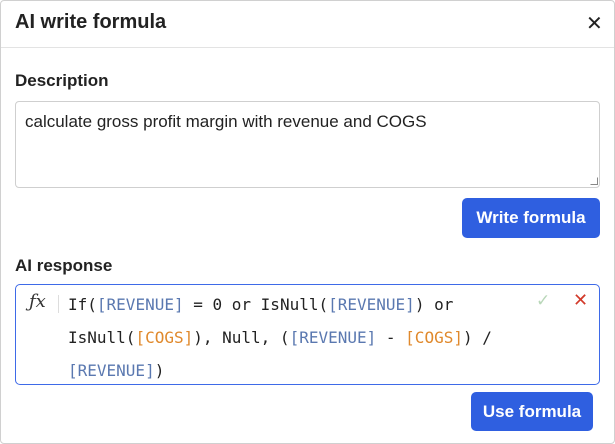 The height and width of the screenshot is (444, 615). What do you see at coordinates (91, 22) in the screenshot?
I see `dialog-title: AI write formula` at bounding box center [91, 22].